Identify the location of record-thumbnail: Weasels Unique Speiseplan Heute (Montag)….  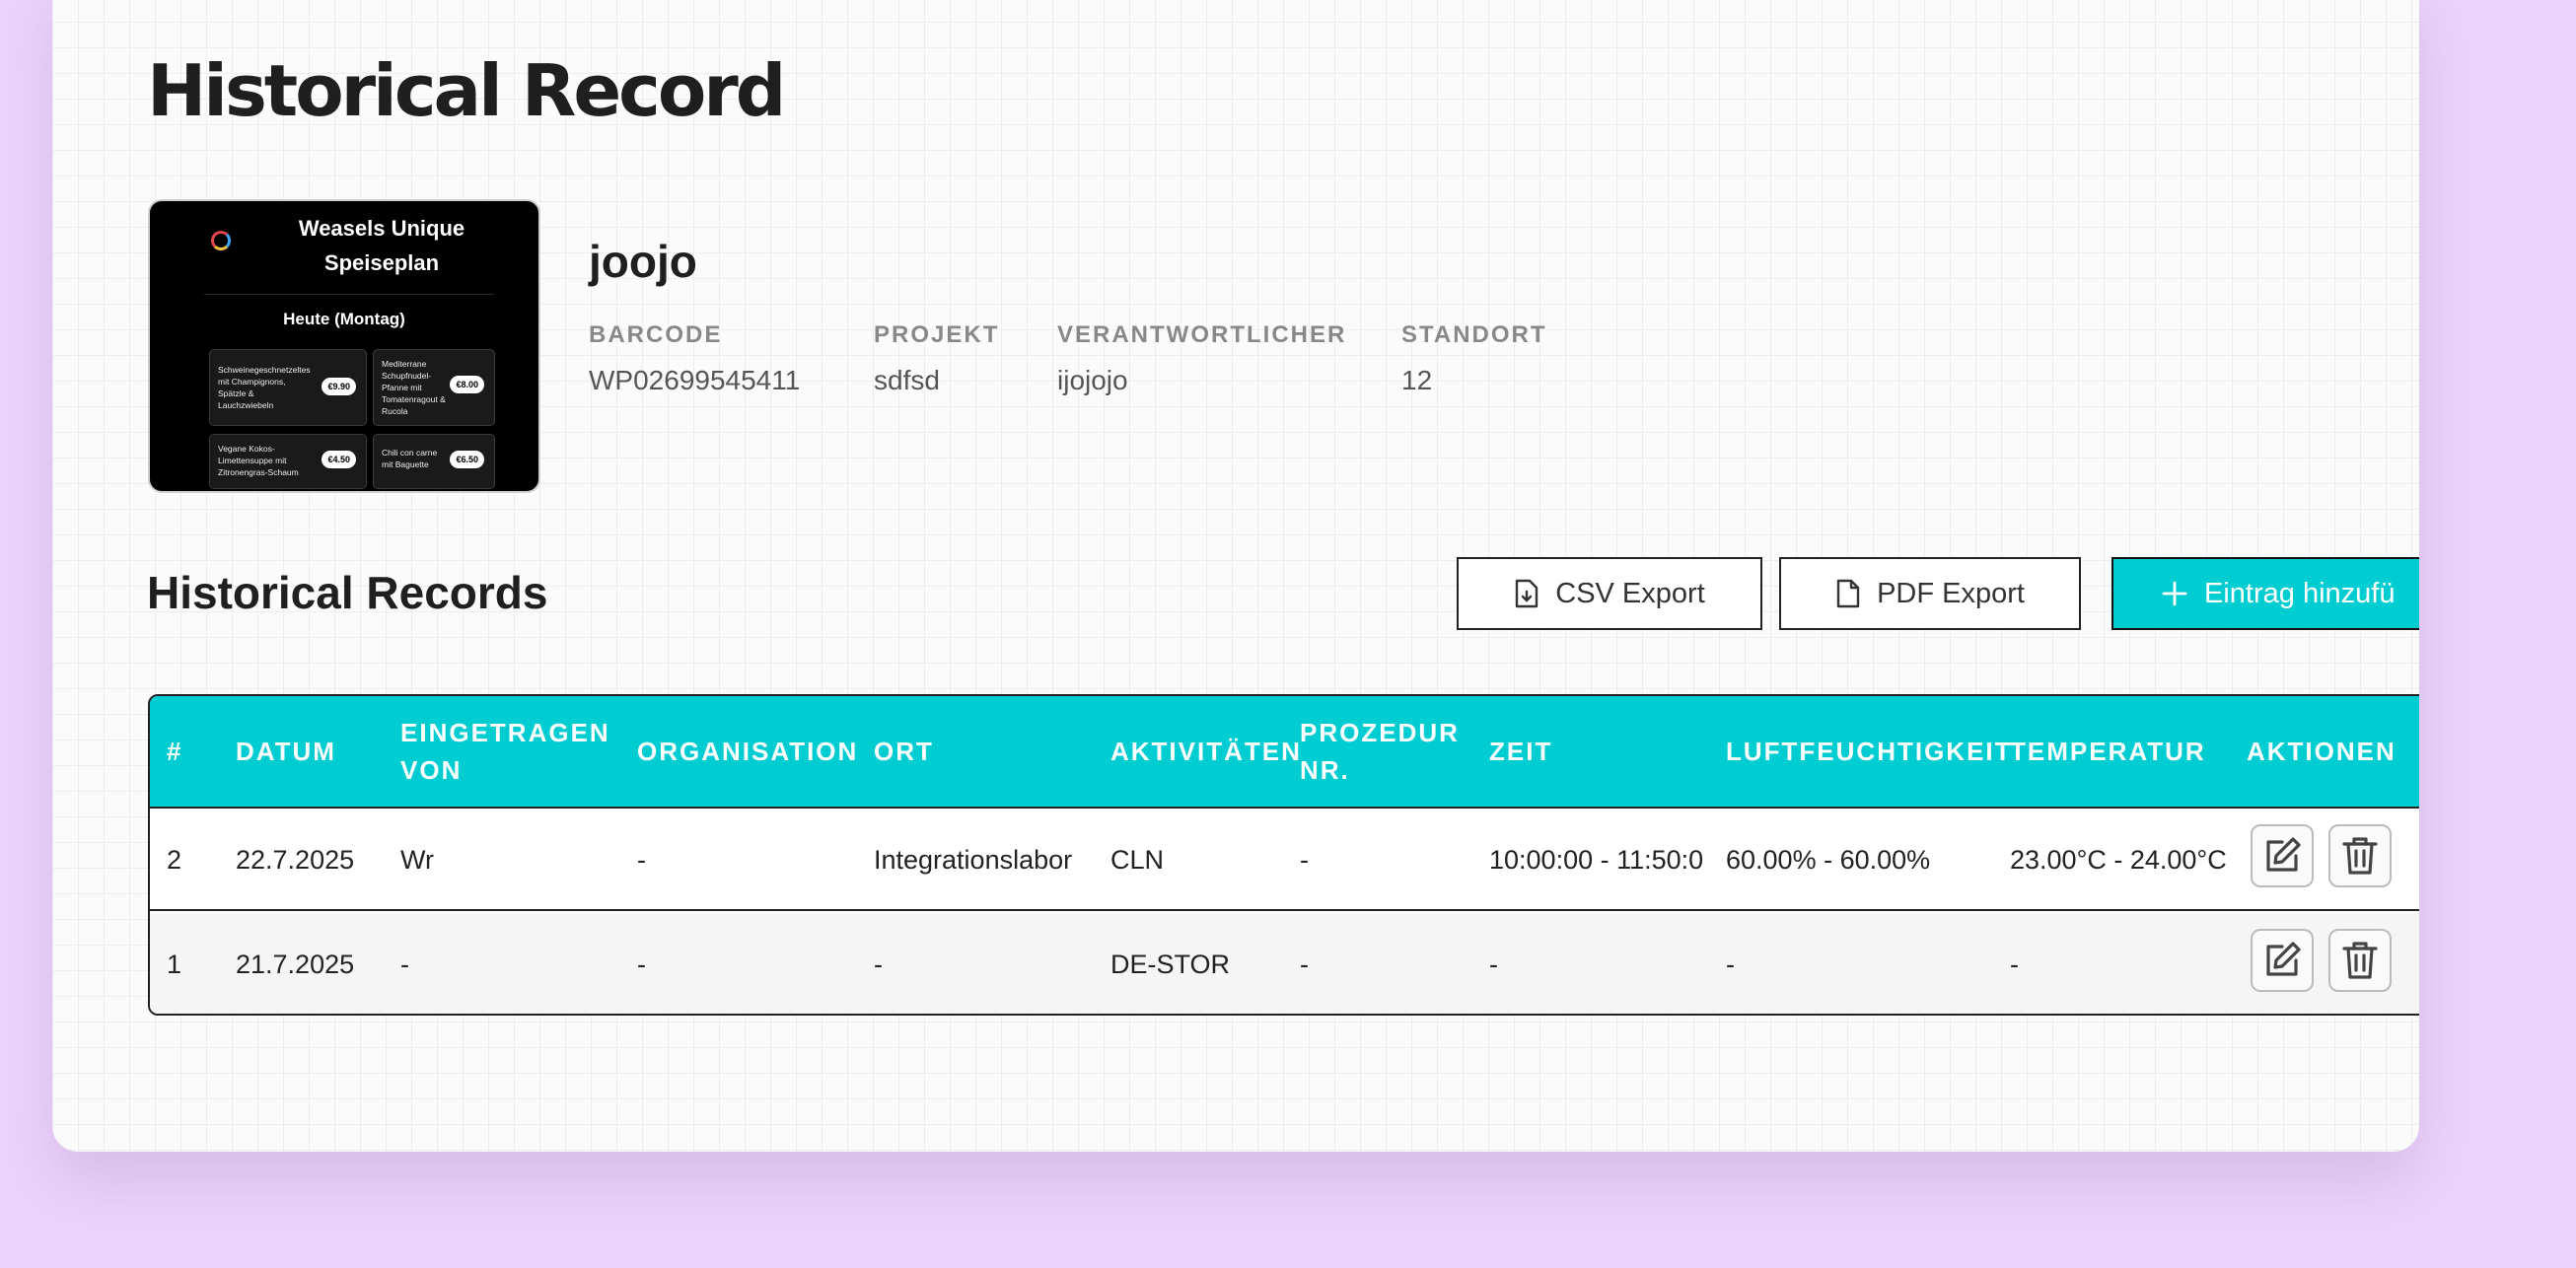
(344, 346).